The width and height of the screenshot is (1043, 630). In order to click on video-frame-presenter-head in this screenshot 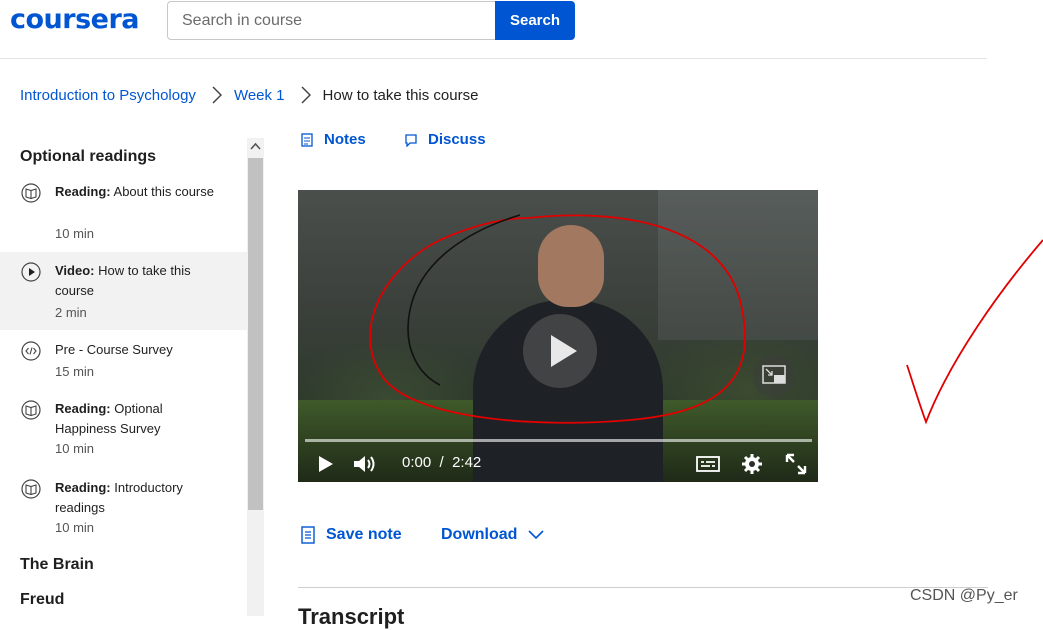, I will do `click(571, 266)`.